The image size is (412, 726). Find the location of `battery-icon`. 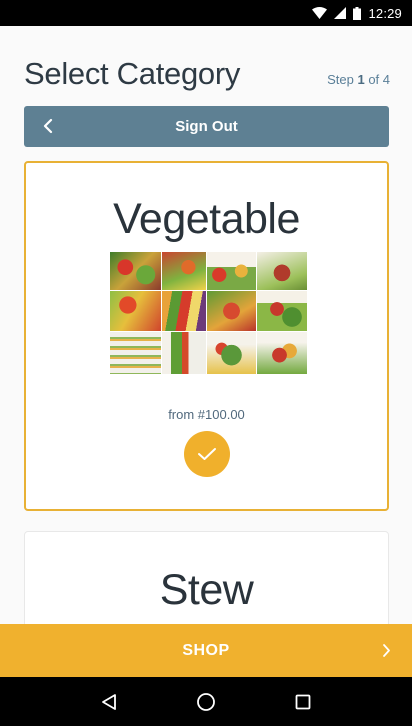

battery-icon is located at coordinates (357, 13).